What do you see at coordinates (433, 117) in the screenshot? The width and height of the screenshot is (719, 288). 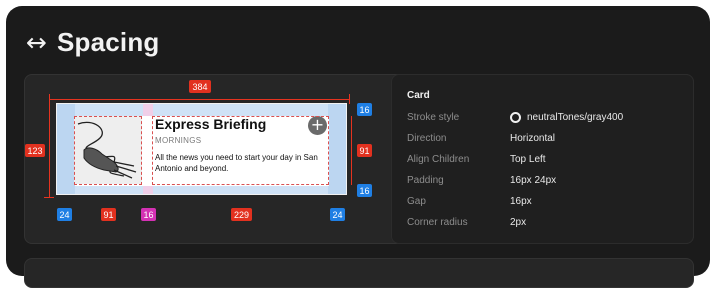 I see `property-key: Stroke style` at bounding box center [433, 117].